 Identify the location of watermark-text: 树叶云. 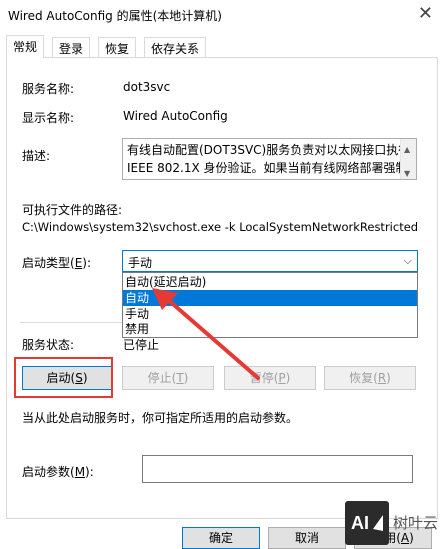
(416, 523).